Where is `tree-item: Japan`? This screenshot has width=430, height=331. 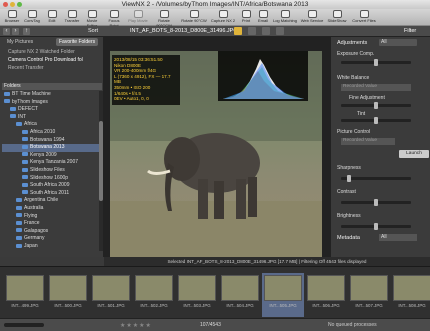
tree-item: Japan is located at coordinates (50, 247).